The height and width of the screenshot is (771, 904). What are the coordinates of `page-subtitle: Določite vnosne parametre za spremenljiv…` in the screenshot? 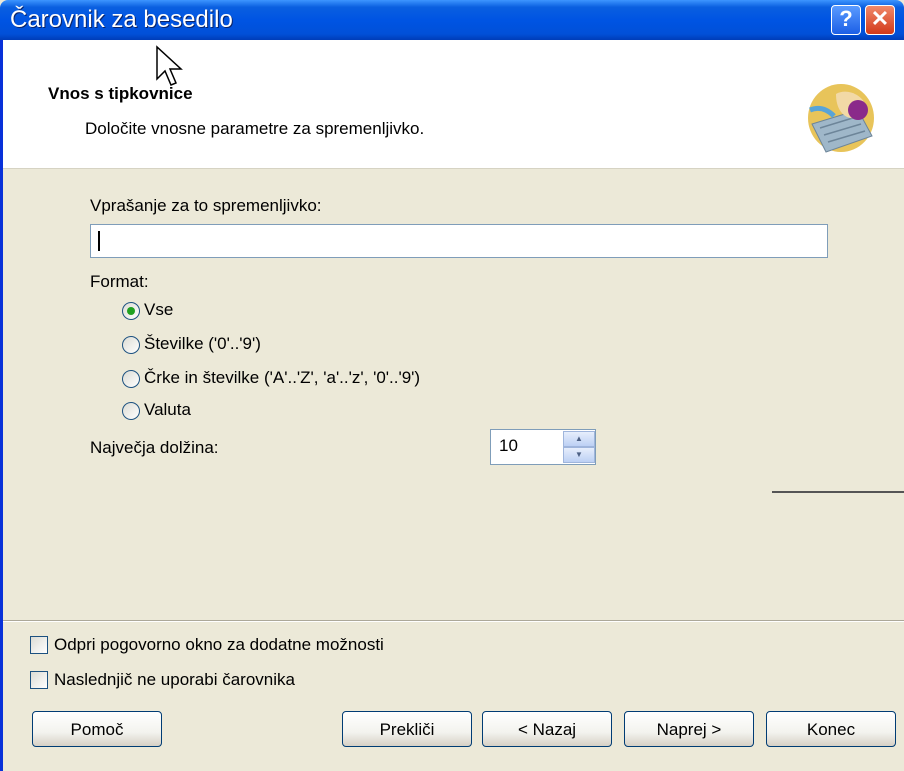 It's located at (255, 128).